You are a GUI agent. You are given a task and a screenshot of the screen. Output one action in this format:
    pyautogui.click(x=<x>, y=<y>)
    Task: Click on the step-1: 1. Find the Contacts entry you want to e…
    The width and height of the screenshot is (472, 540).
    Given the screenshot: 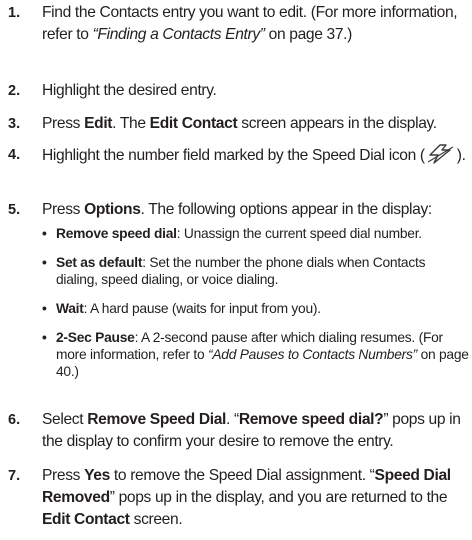 What is the action you would take?
    pyautogui.click(x=233, y=24)
    